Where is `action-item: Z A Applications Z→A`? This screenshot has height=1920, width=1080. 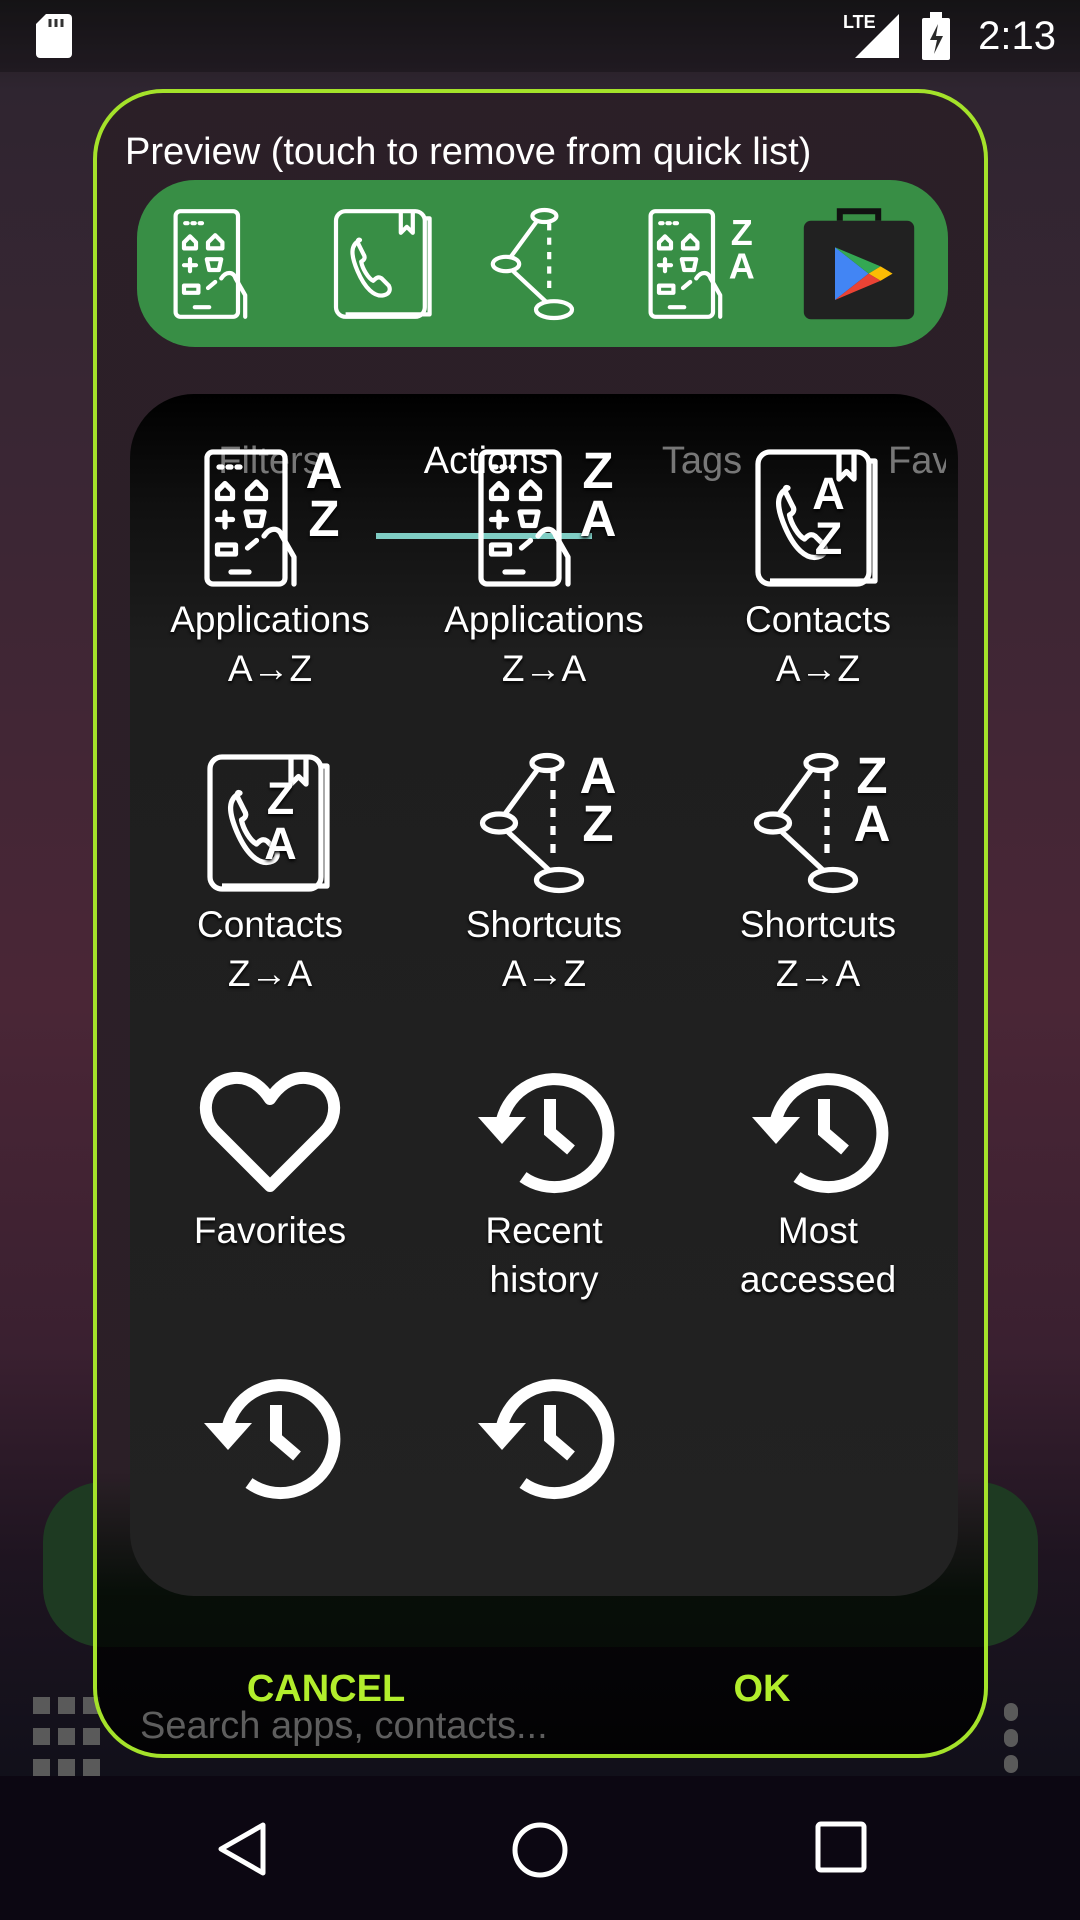
action-item: Z A Applications Z→A is located at coordinates (544, 568).